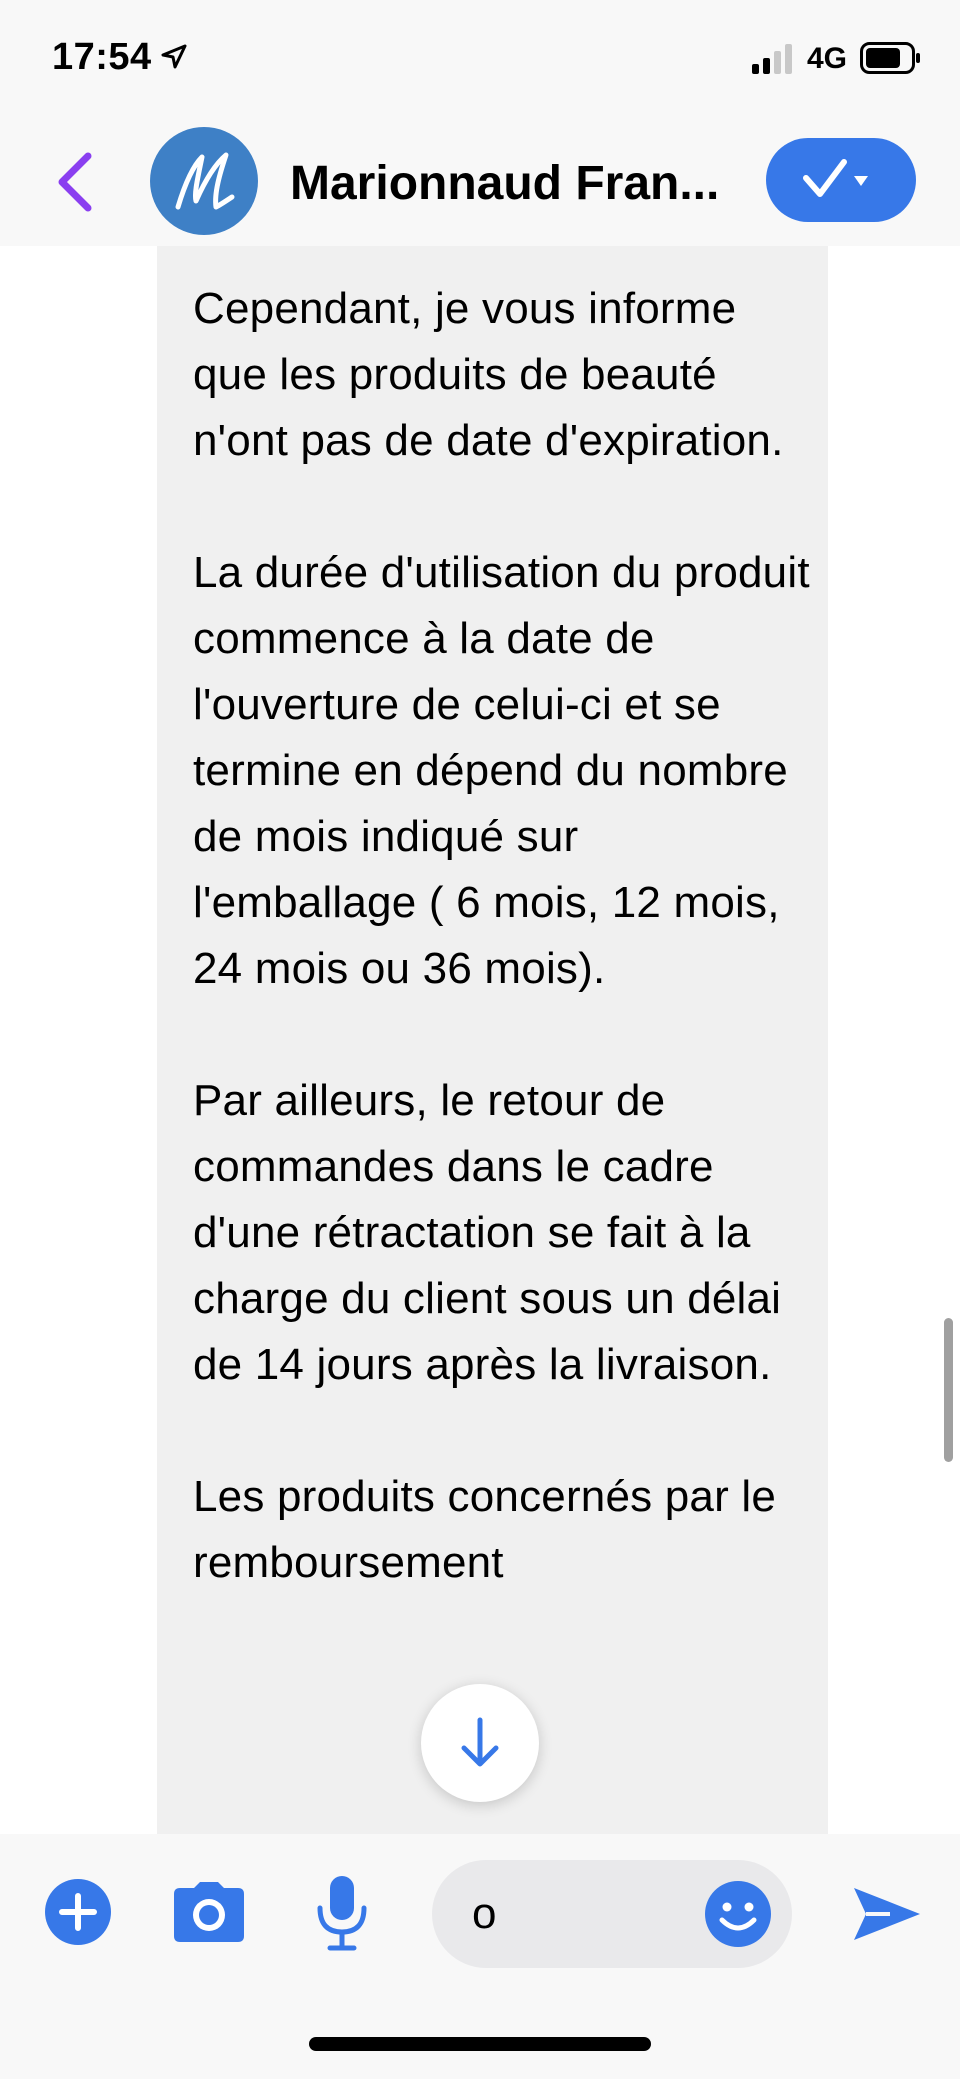  I want to click on network-type: 4G, so click(827, 58).